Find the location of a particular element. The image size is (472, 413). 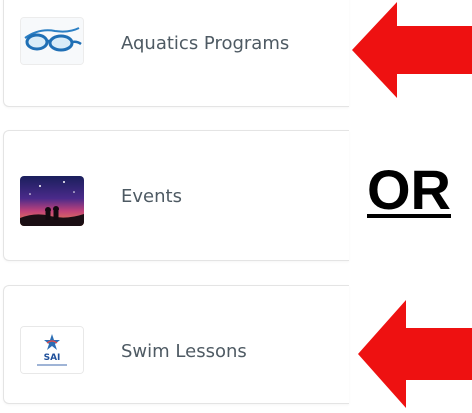

card-label: Aquatics Programs is located at coordinates (205, 43).